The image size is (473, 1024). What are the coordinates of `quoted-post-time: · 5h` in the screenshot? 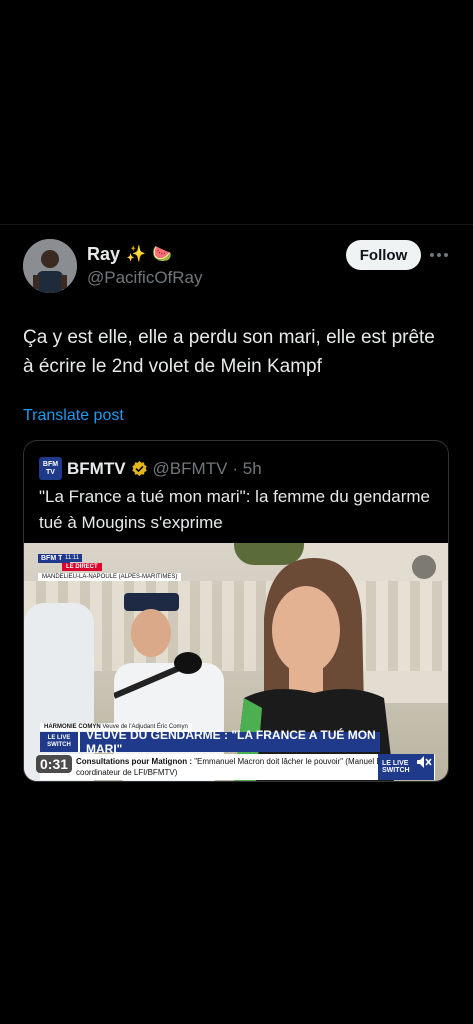 It's located at (247, 468).